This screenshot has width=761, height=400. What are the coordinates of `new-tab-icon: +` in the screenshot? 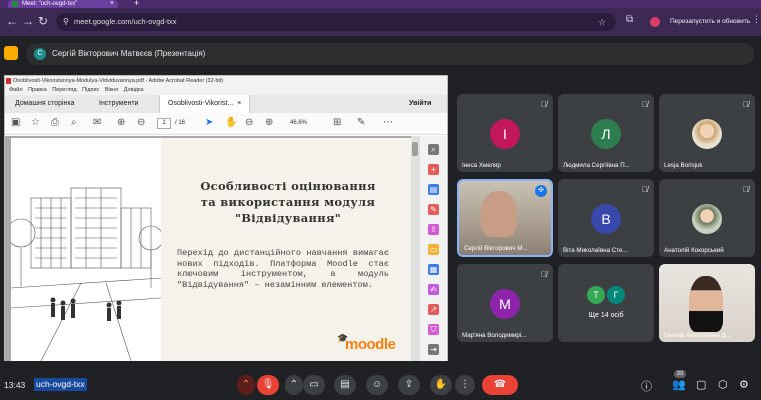 It's located at (136, 4).